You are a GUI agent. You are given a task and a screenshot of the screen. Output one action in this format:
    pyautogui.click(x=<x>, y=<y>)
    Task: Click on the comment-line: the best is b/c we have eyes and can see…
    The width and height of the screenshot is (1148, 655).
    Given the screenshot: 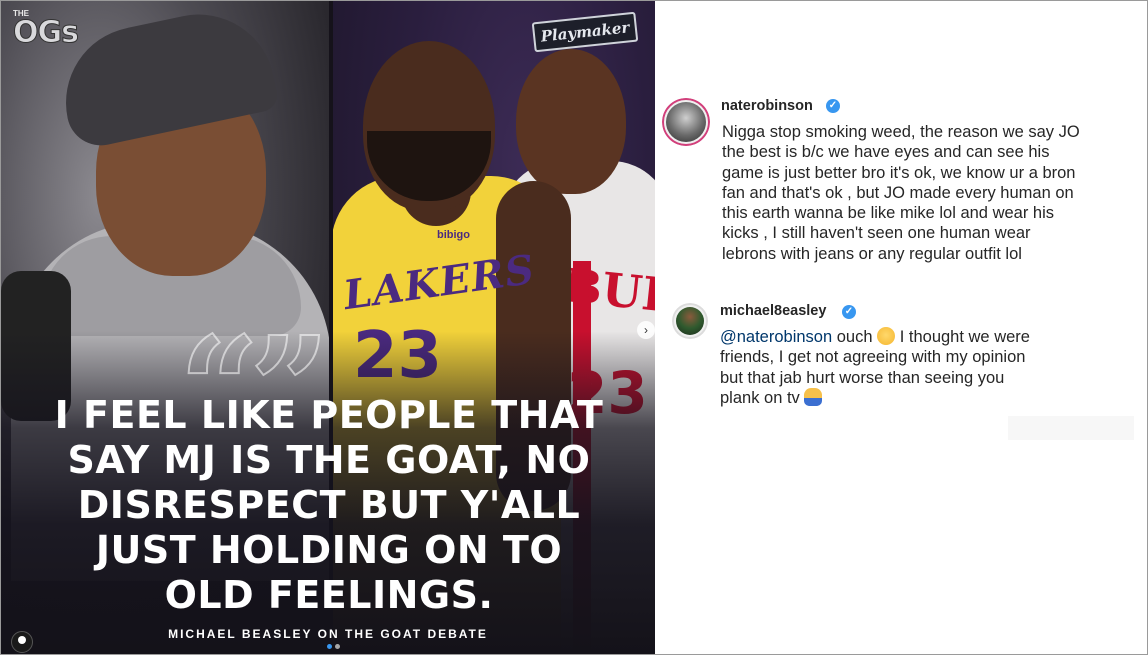 What is the action you would take?
    pyautogui.click(x=886, y=152)
    